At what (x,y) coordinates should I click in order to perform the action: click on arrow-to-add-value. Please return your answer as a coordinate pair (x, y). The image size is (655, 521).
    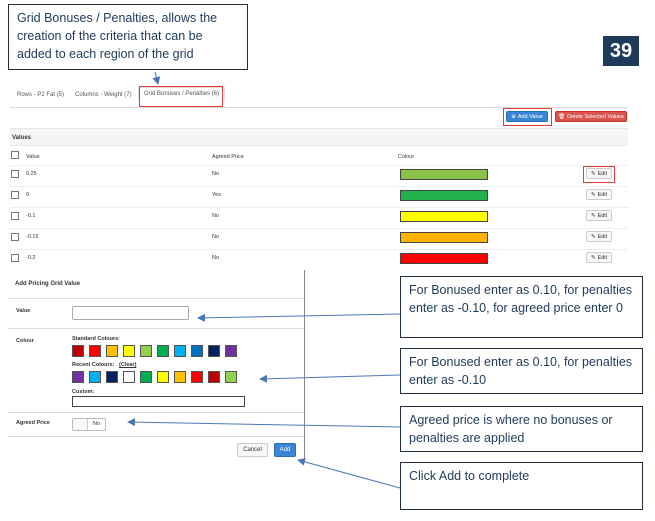
    Looking at the image, I should click on (156, 78).